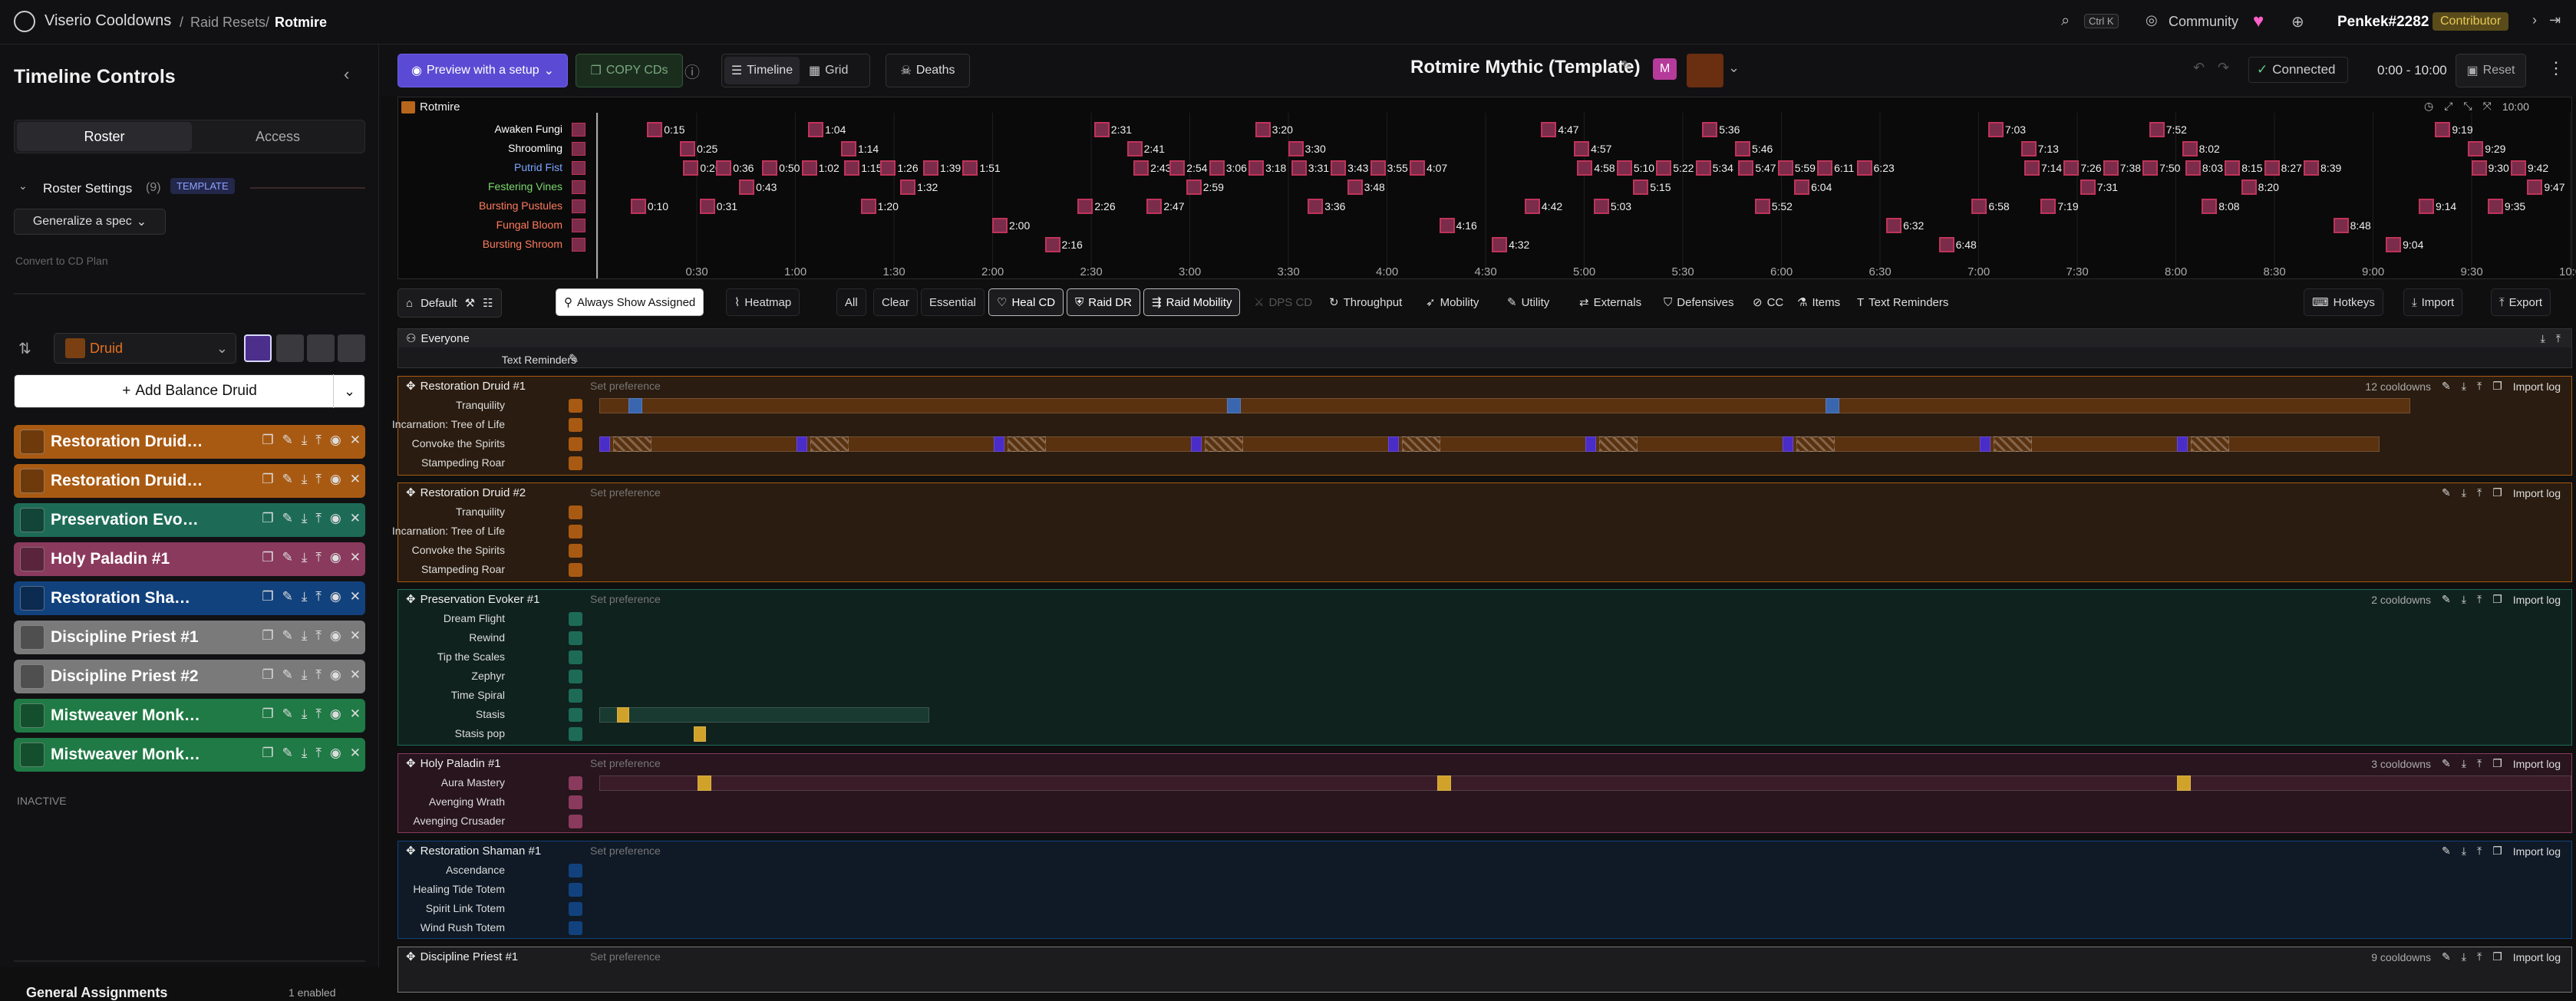 The width and height of the screenshot is (2576, 1001). I want to click on tab-timeline: ☰ Timeline, so click(762, 70).